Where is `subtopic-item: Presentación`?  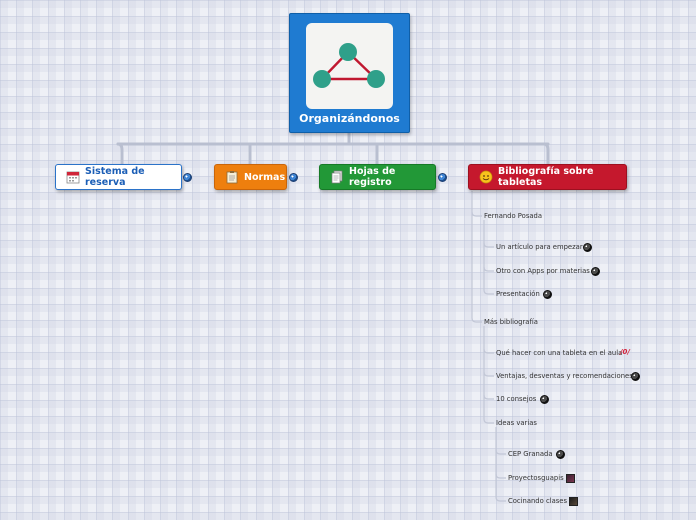
subtopic-item: Presentación is located at coordinates (518, 294).